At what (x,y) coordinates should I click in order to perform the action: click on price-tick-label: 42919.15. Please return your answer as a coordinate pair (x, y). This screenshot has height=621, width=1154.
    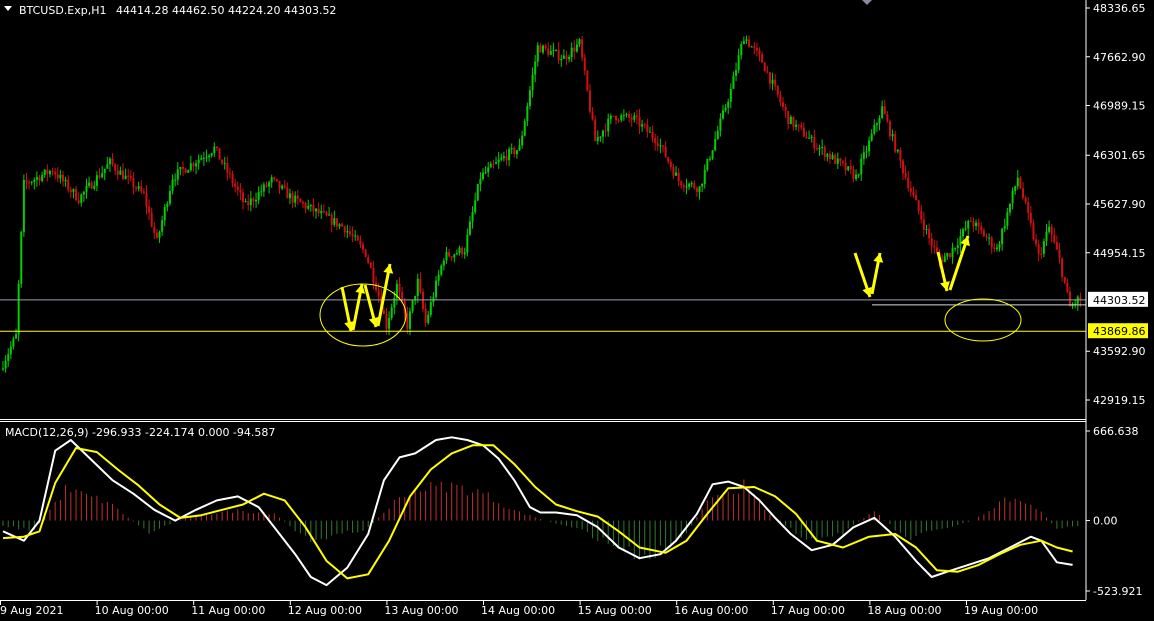
    Looking at the image, I should click on (1119, 400).